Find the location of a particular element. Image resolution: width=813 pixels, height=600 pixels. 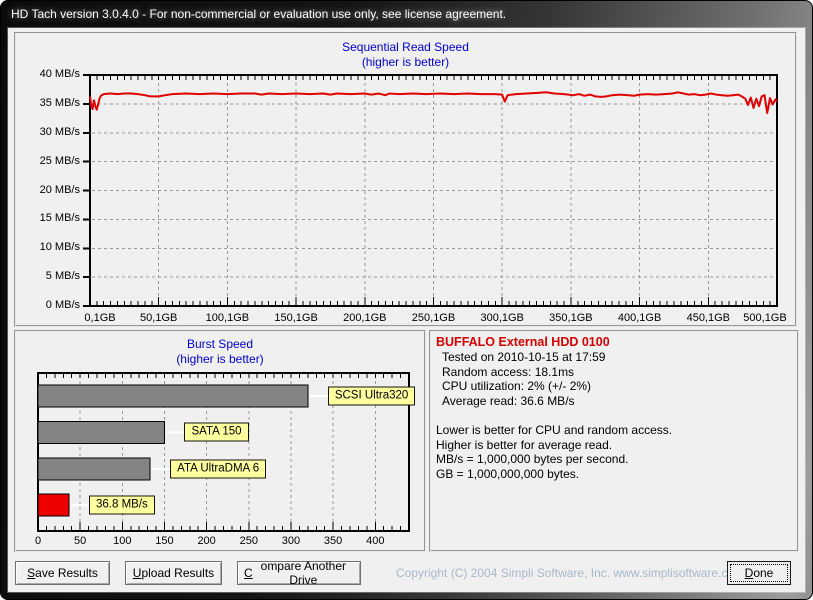

drive-info-line: Average read: 36.6 MB/s is located at coordinates (508, 400).